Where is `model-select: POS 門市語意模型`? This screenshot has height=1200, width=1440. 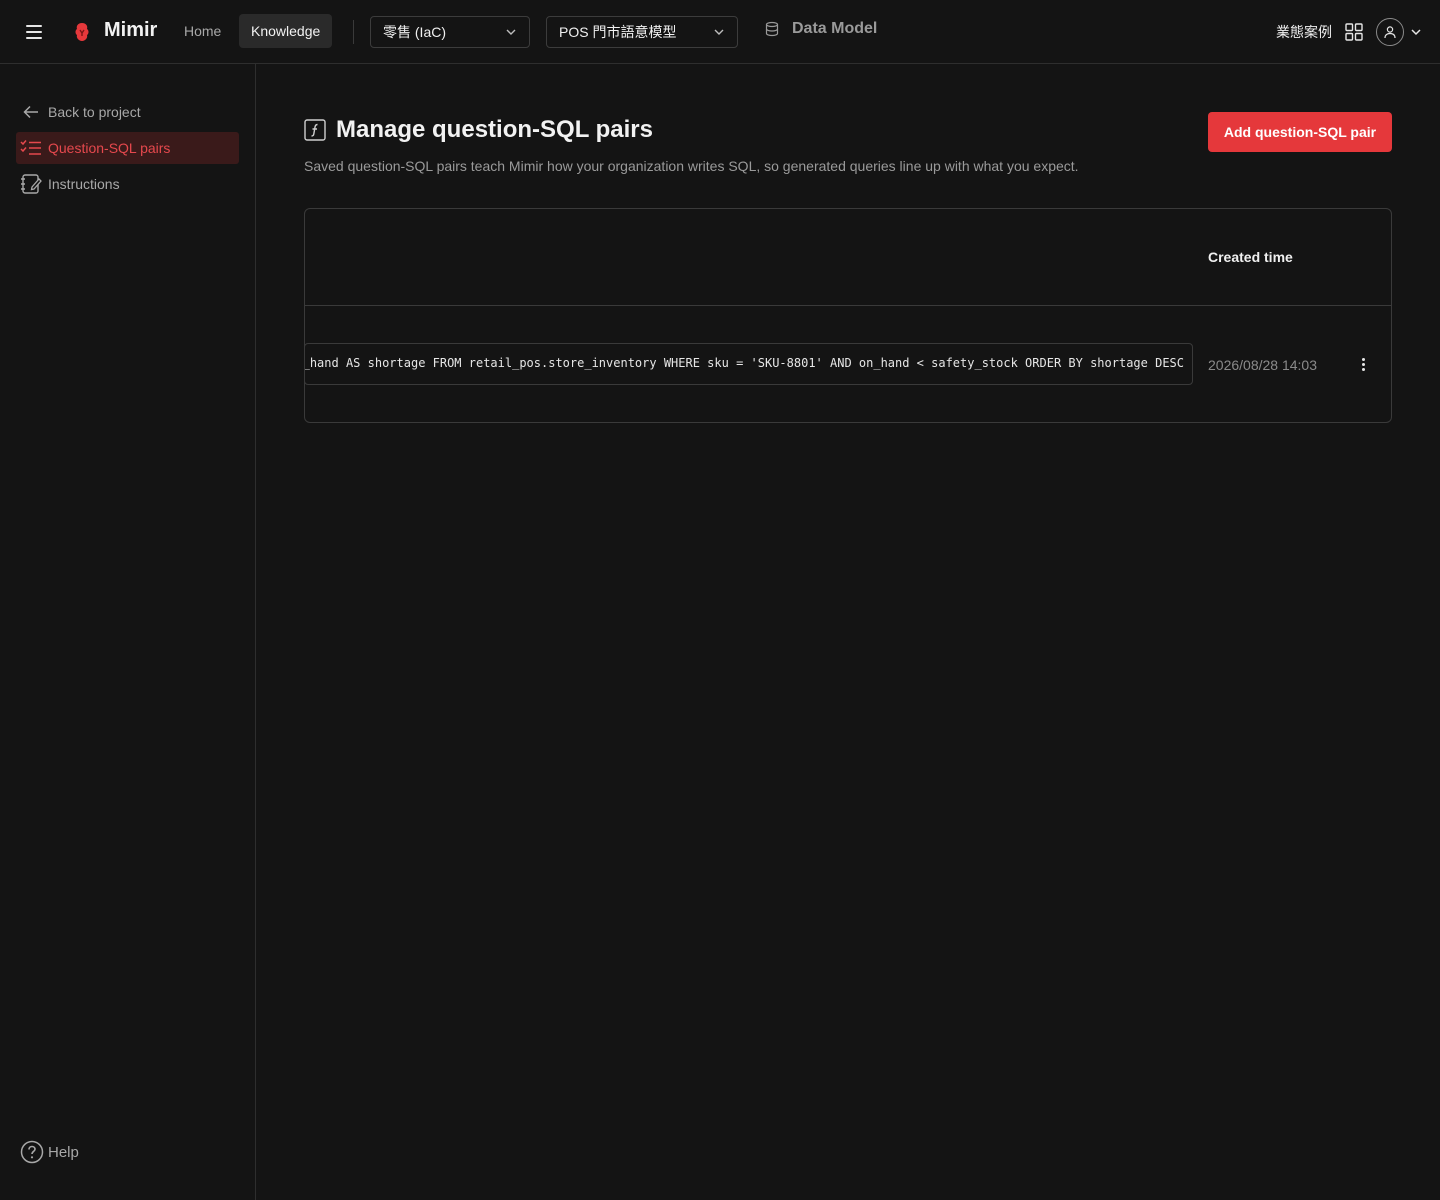
model-select: POS 門市語意模型 is located at coordinates (642, 32).